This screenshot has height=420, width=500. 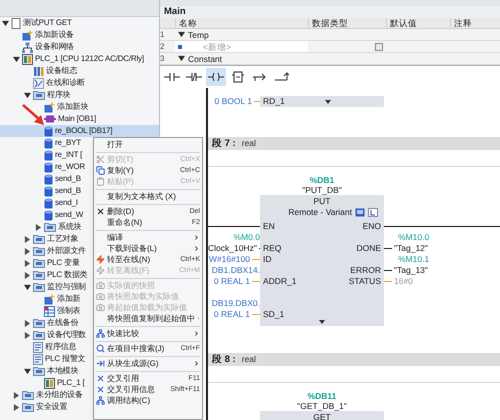 What do you see at coordinates (322, 180) in the screenshot?
I see `instance-address: %DB1` at bounding box center [322, 180].